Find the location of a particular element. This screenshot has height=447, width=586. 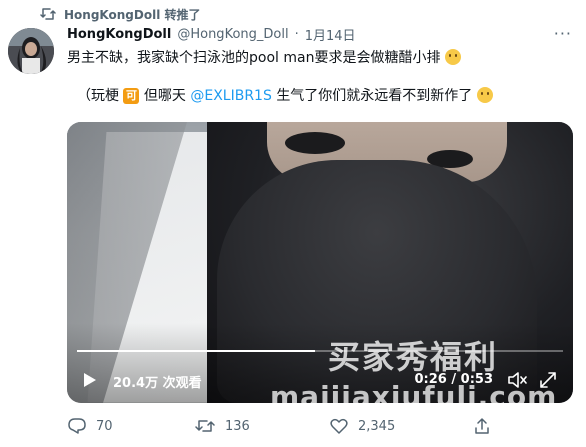

reply-count: 70 is located at coordinates (104, 426).